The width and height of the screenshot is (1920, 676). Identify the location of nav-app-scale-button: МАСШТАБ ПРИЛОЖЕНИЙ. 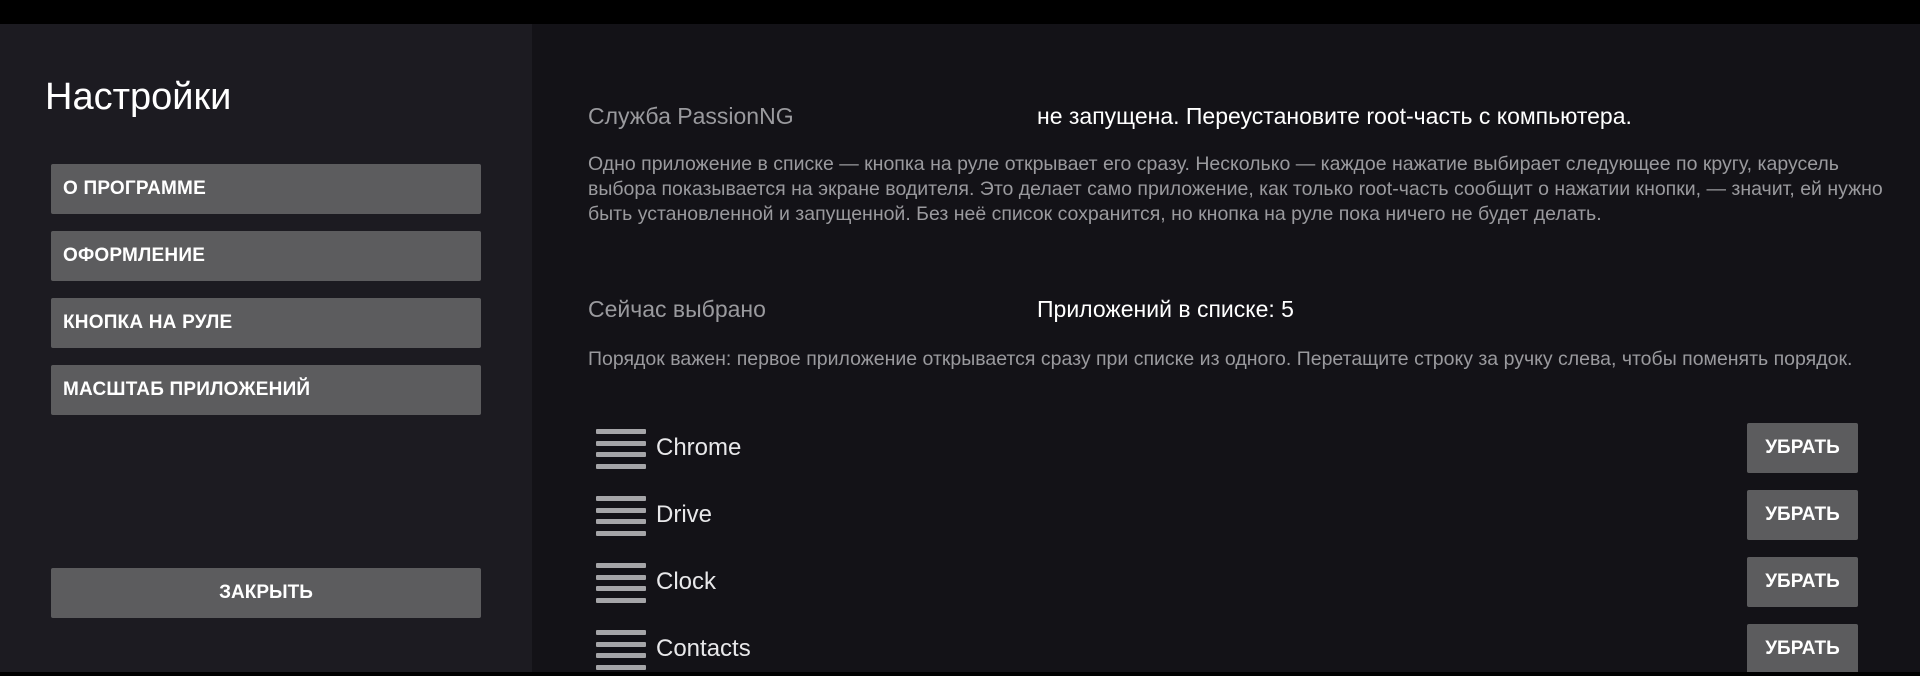
(266, 390).